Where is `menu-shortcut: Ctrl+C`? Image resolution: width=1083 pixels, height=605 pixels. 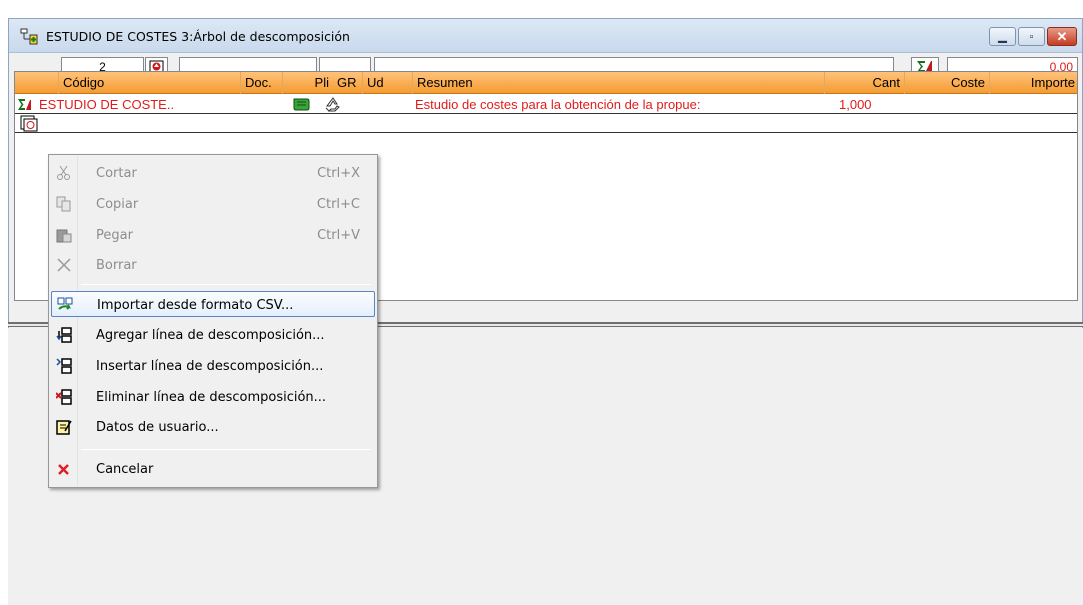
menu-shortcut: Ctrl+C is located at coordinates (338, 204).